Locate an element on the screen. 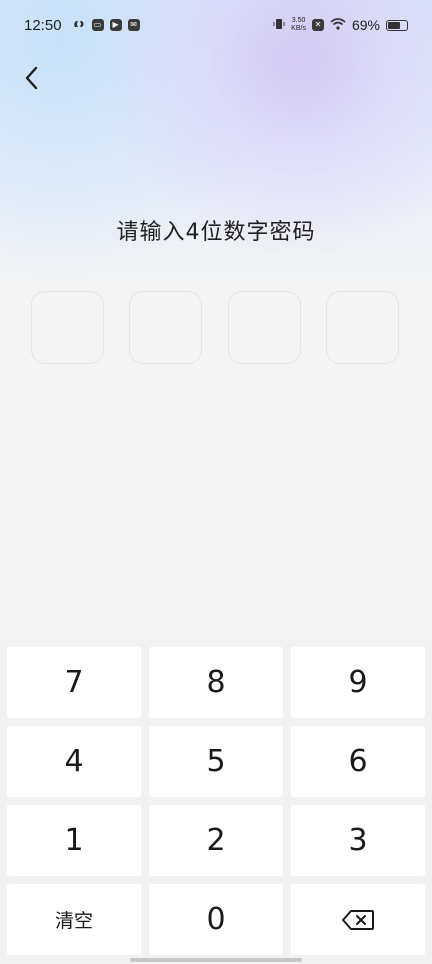 The height and width of the screenshot is (964, 432). key-2: 2 is located at coordinates (216, 840).